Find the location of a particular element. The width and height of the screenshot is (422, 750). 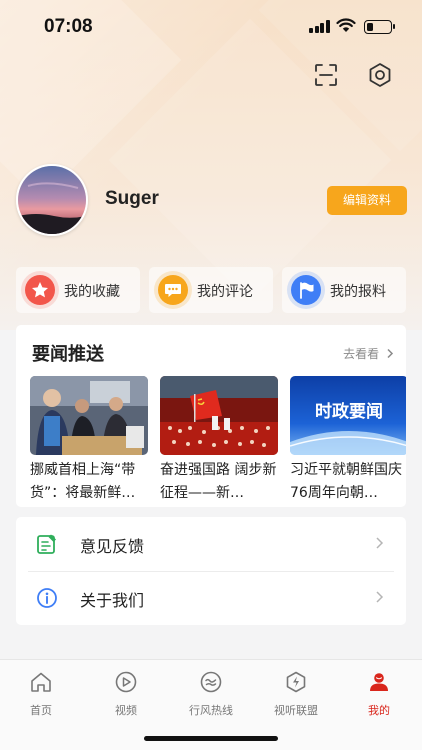

my-reports-button: 我的报料 is located at coordinates (344, 290).